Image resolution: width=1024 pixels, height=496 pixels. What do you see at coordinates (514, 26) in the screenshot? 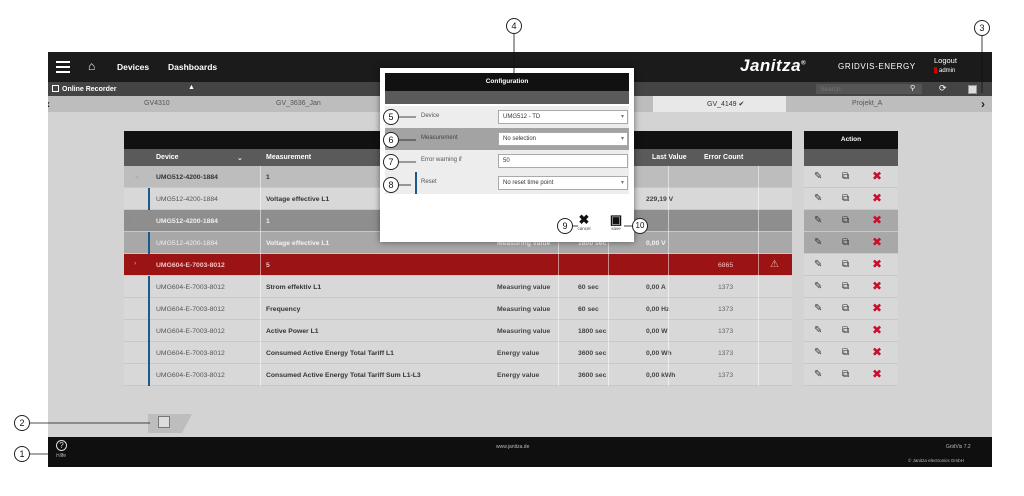
I see `callout-4: 4` at bounding box center [514, 26].